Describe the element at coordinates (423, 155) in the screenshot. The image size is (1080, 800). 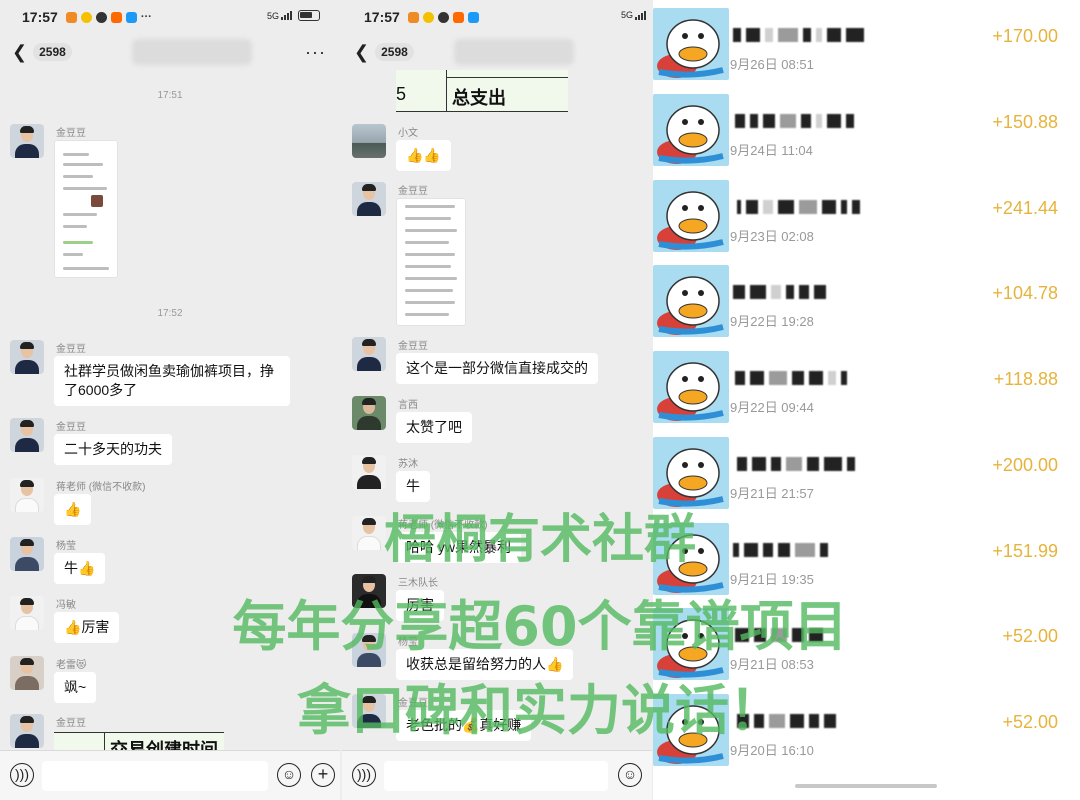
I see `message-bubble: 👍👍` at that location.